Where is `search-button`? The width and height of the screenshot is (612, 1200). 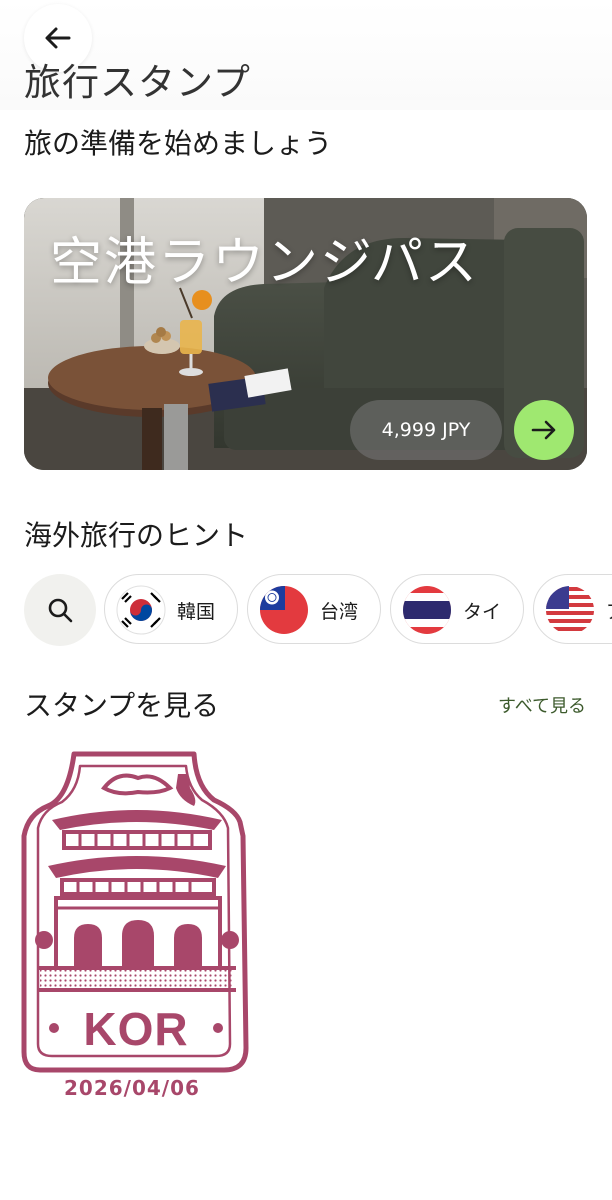
search-button is located at coordinates (60, 610).